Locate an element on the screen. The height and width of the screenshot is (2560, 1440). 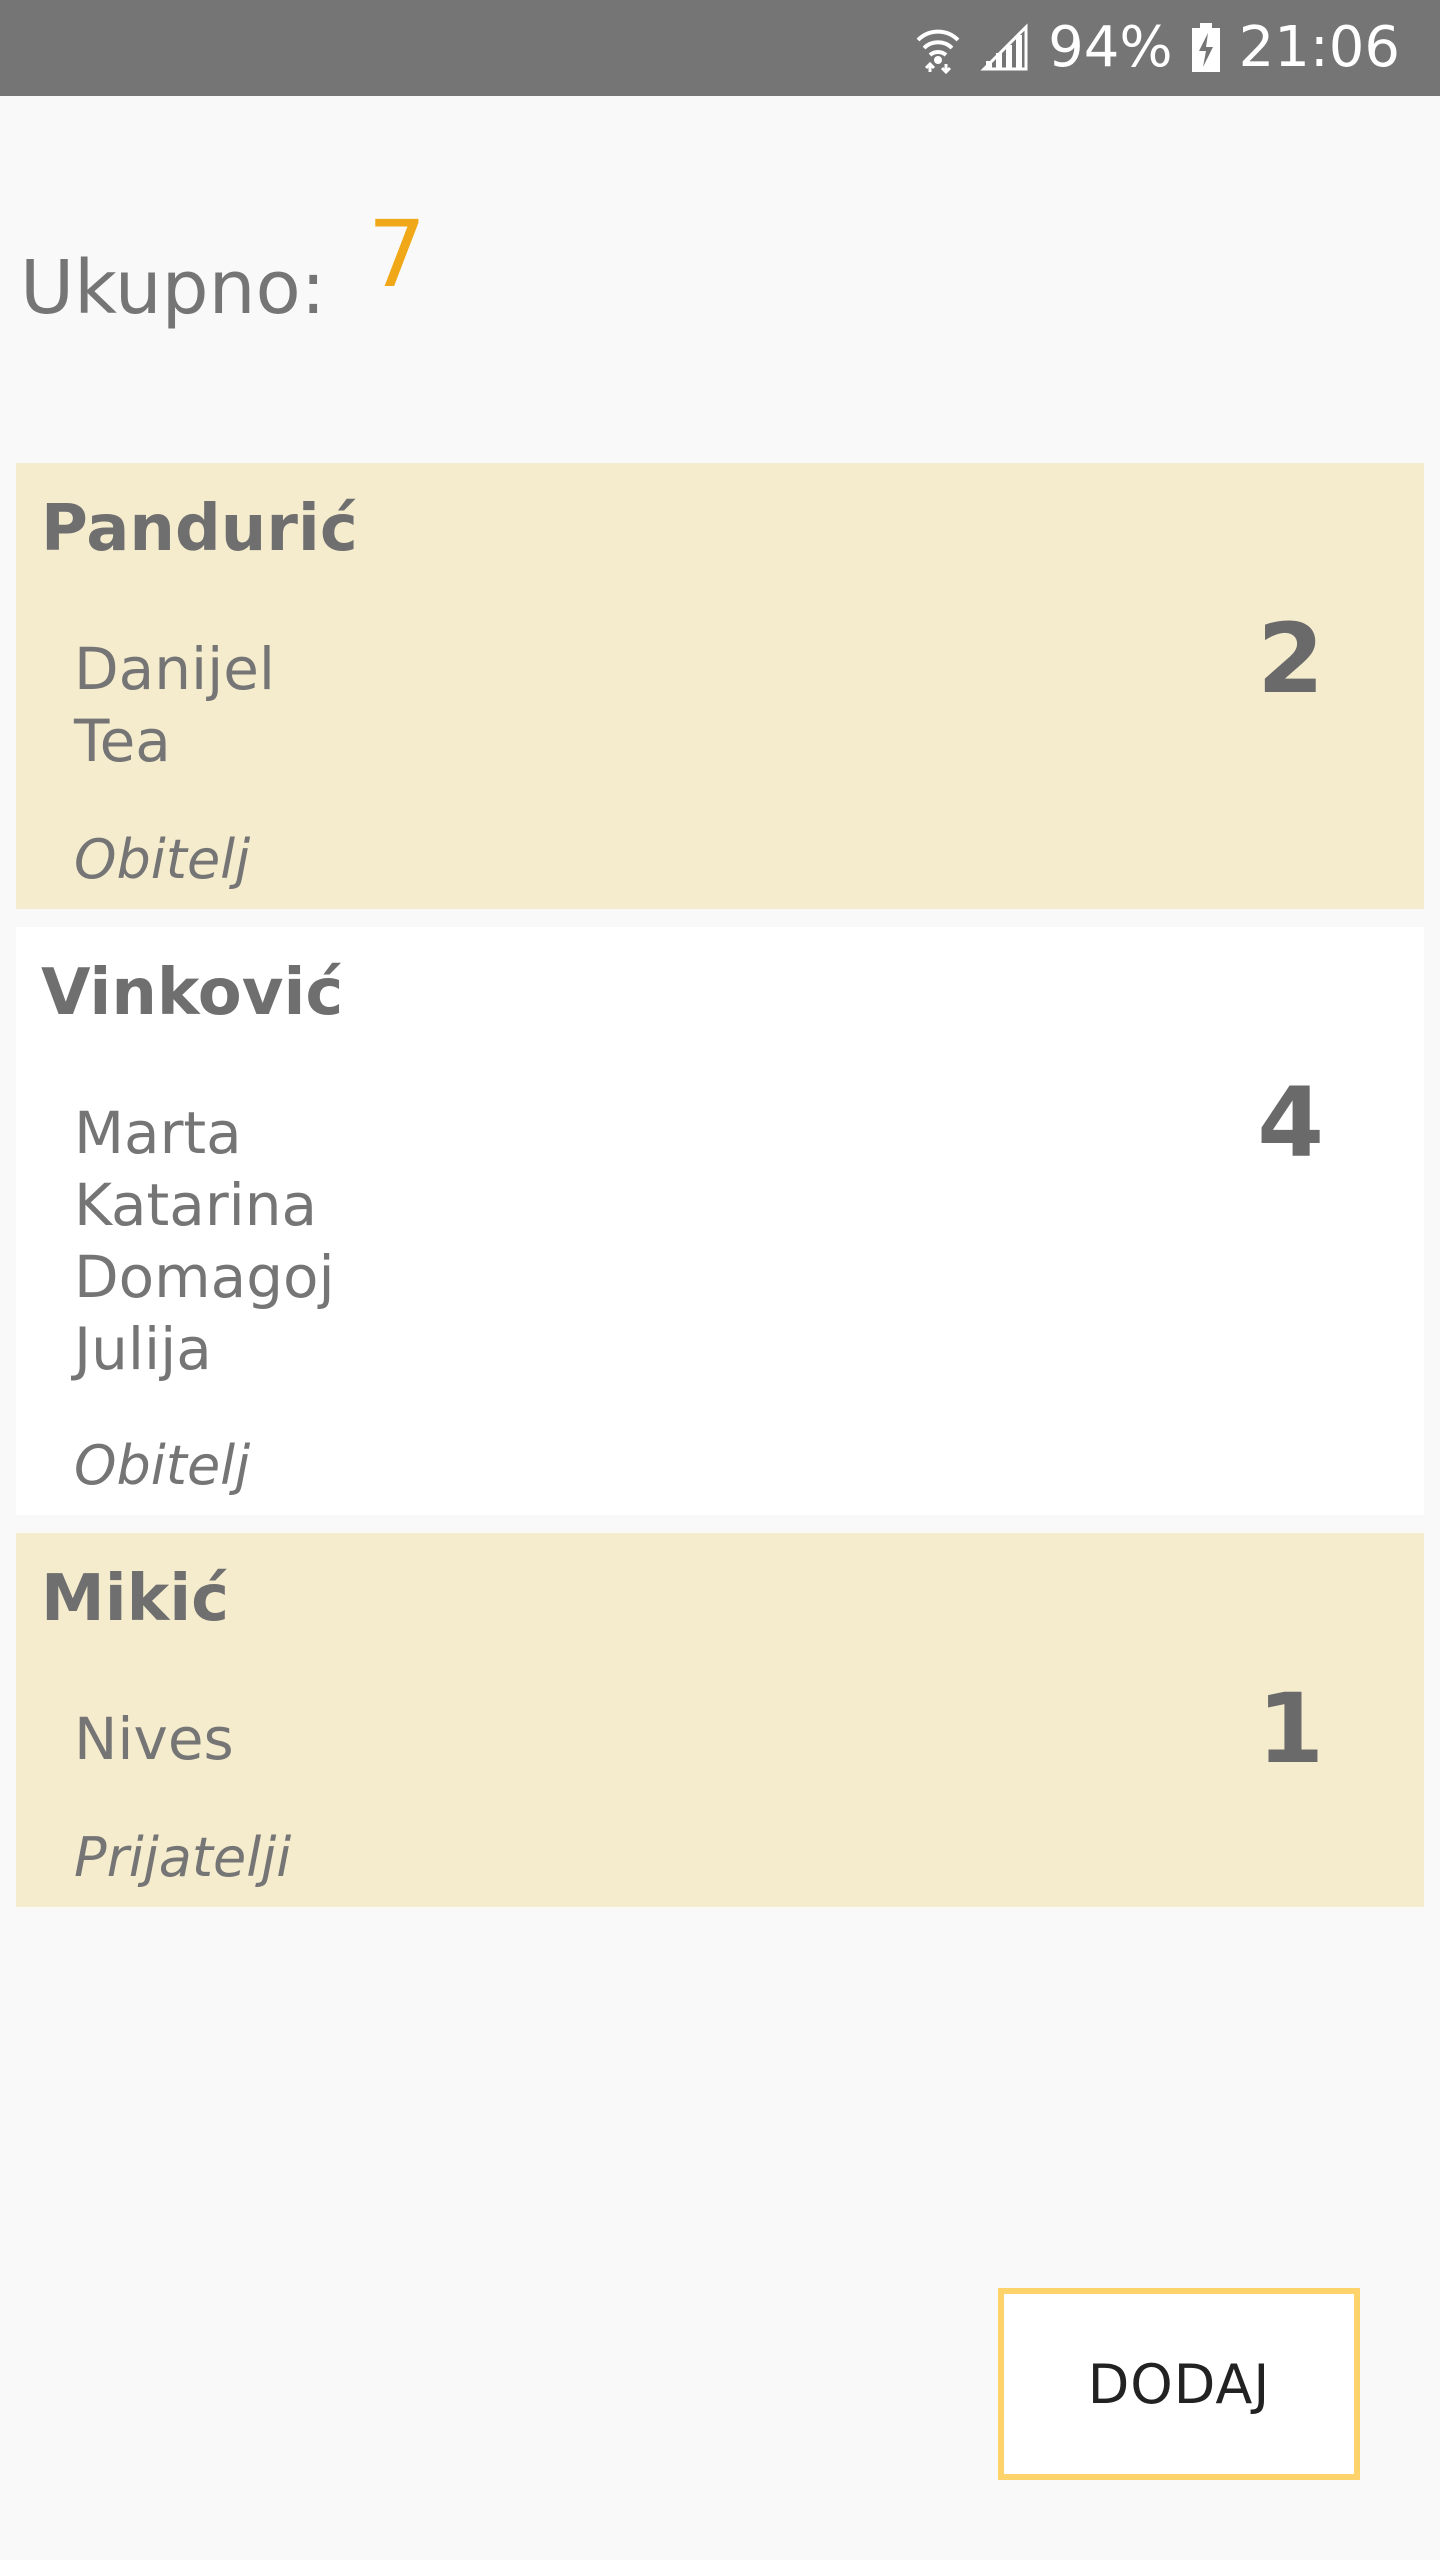
wifi-icon is located at coordinates (938, 48).